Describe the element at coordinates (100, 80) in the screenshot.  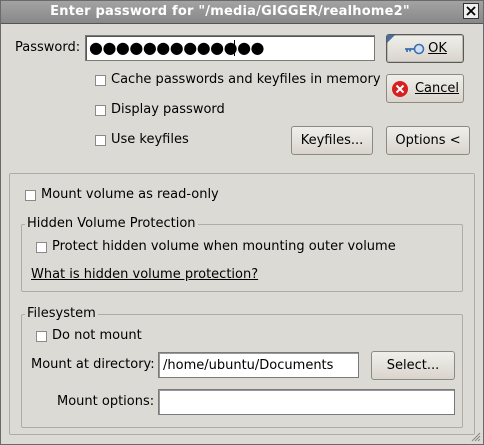
I see `cache-checkbox` at that location.